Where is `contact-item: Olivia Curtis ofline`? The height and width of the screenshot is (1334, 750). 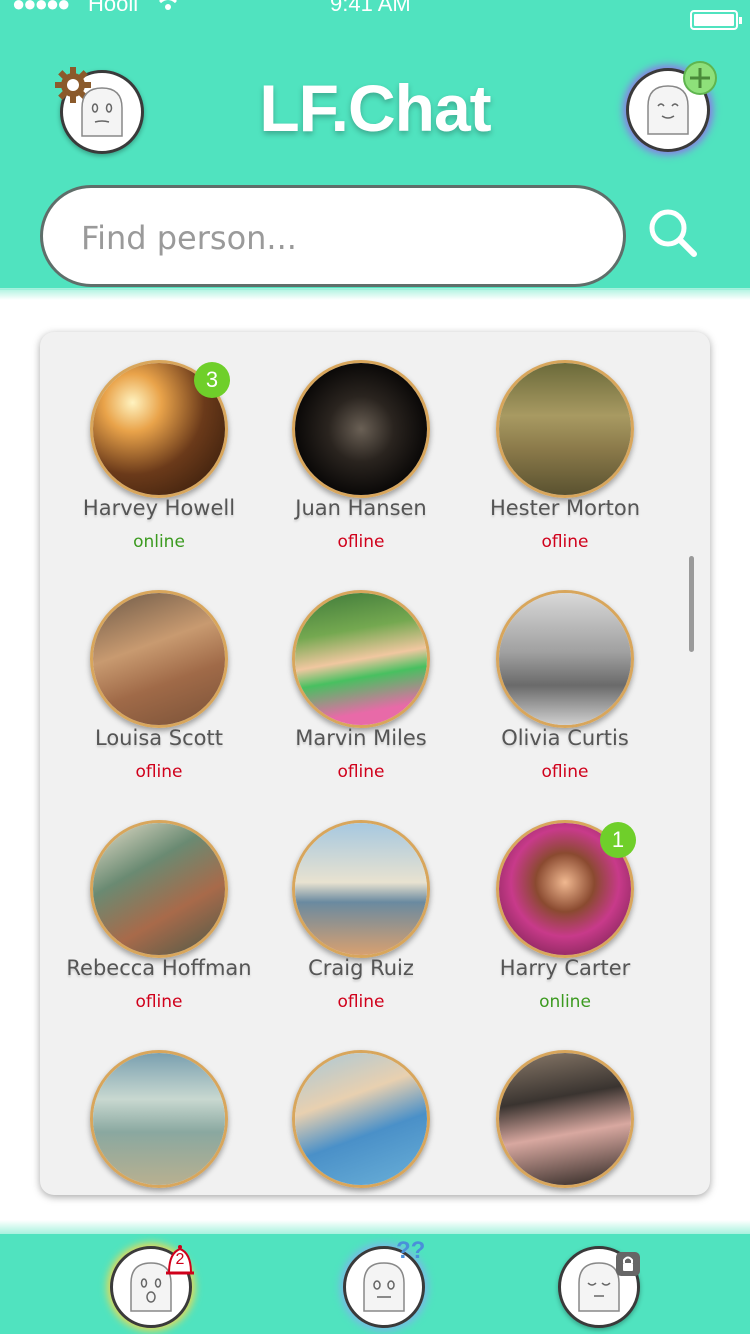 contact-item: Olivia Curtis ofline is located at coordinates (548, 700).